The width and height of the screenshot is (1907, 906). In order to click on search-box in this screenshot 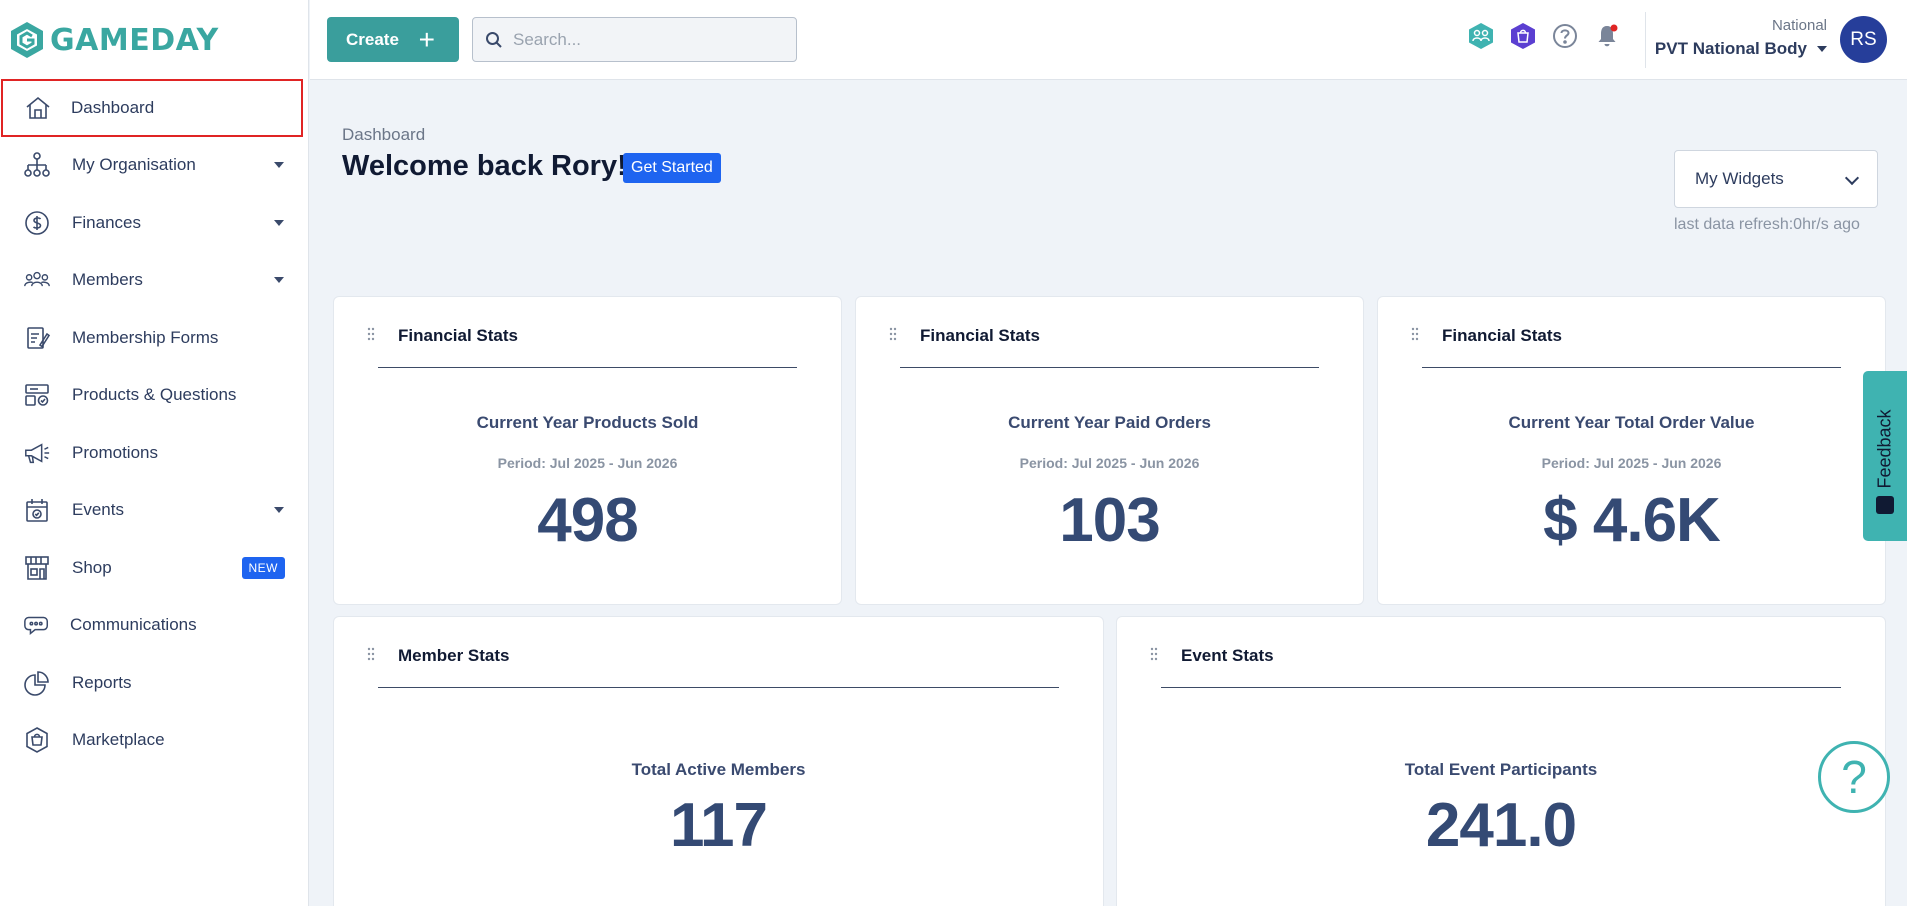, I will do `click(634, 39)`.